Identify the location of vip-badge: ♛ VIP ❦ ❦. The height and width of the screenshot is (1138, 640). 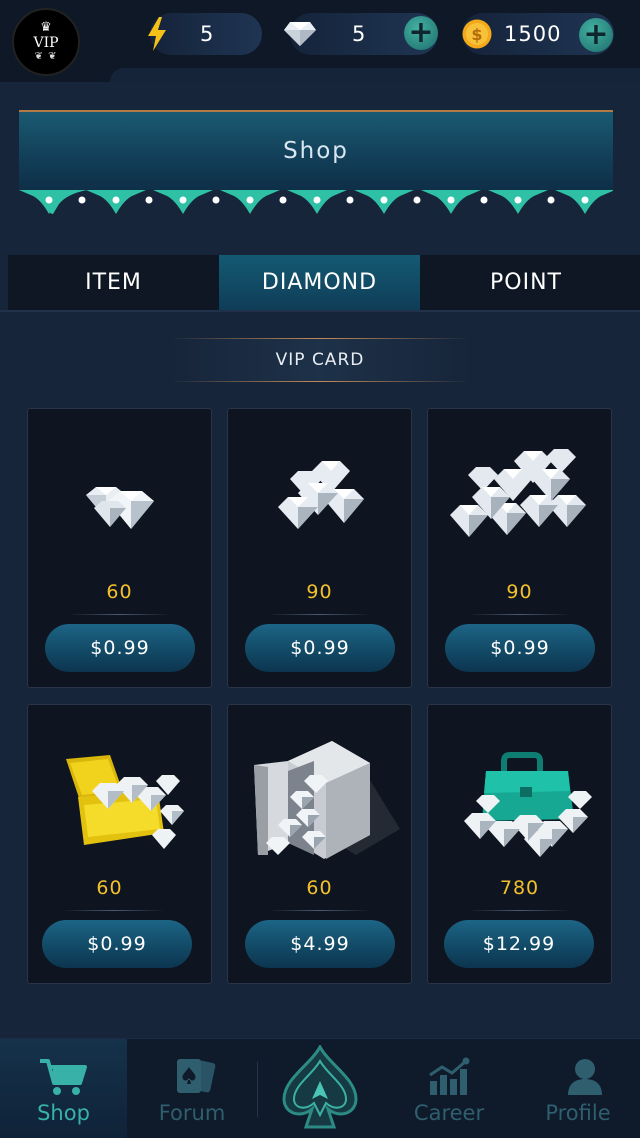
(46, 42).